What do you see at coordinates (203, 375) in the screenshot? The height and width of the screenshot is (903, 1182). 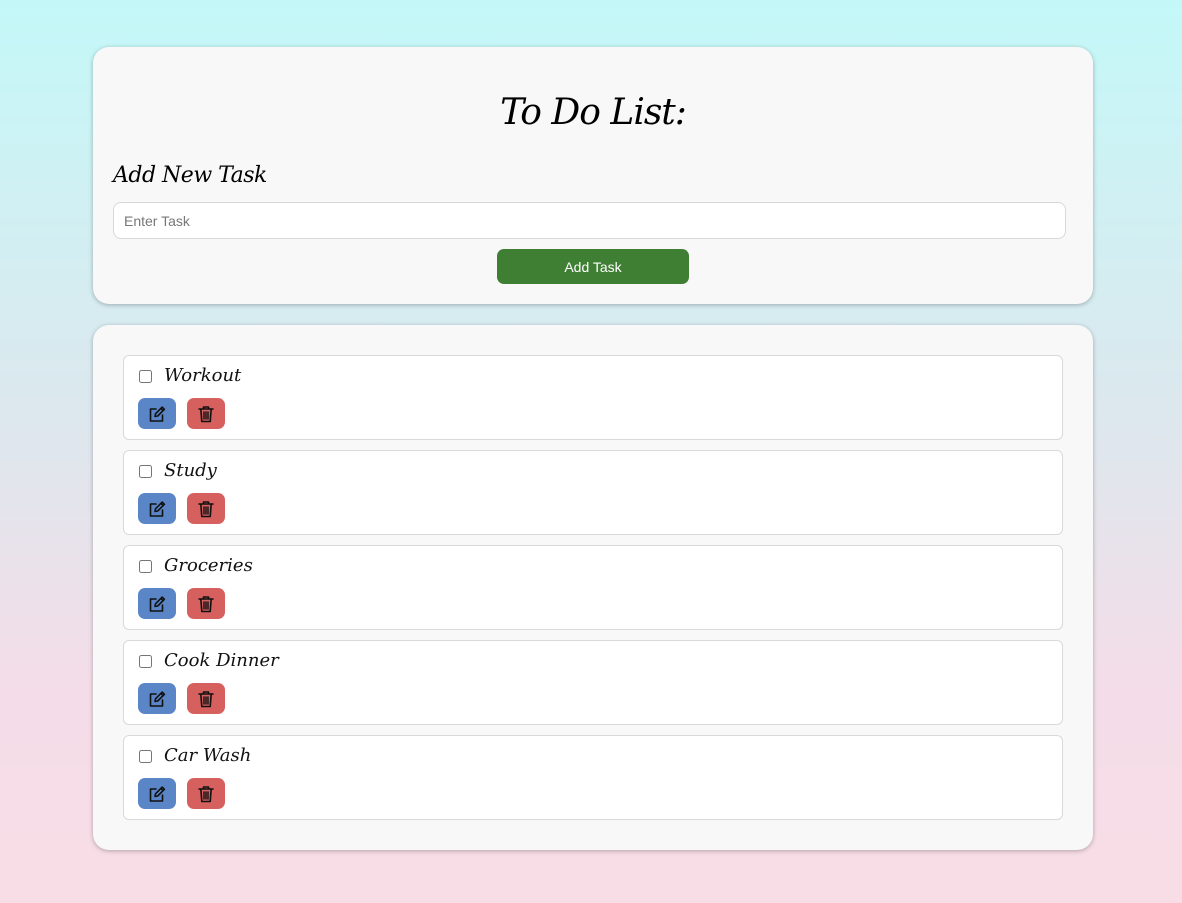 I see `task-label: Workout` at bounding box center [203, 375].